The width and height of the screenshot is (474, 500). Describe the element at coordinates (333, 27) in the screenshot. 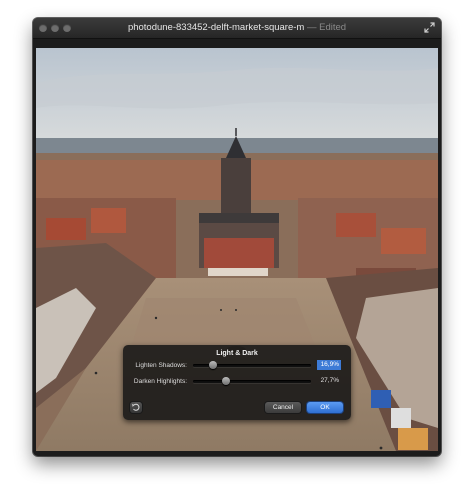

I see `edited-status: Edited` at that location.